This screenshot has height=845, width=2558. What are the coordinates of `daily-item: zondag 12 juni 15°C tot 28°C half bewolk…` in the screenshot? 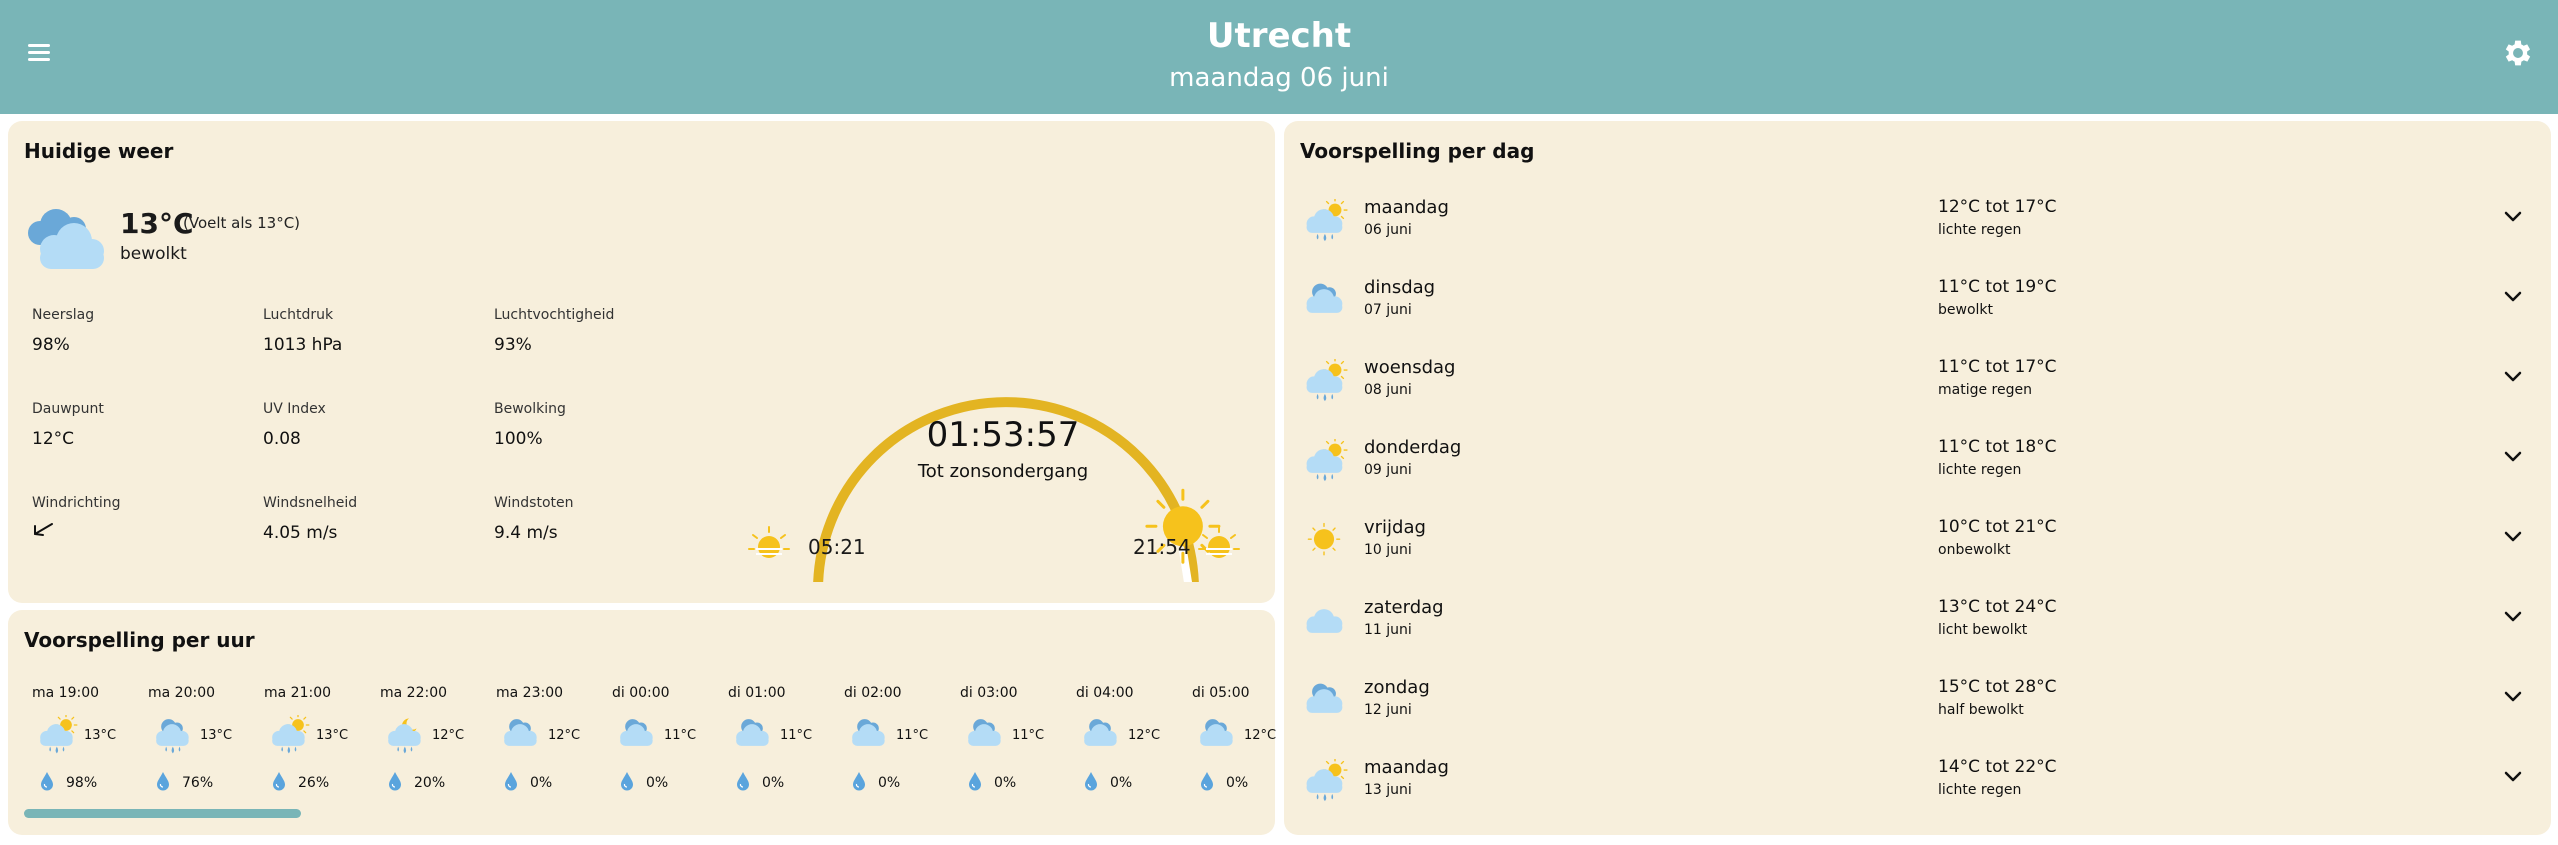 It's located at (1917, 711).